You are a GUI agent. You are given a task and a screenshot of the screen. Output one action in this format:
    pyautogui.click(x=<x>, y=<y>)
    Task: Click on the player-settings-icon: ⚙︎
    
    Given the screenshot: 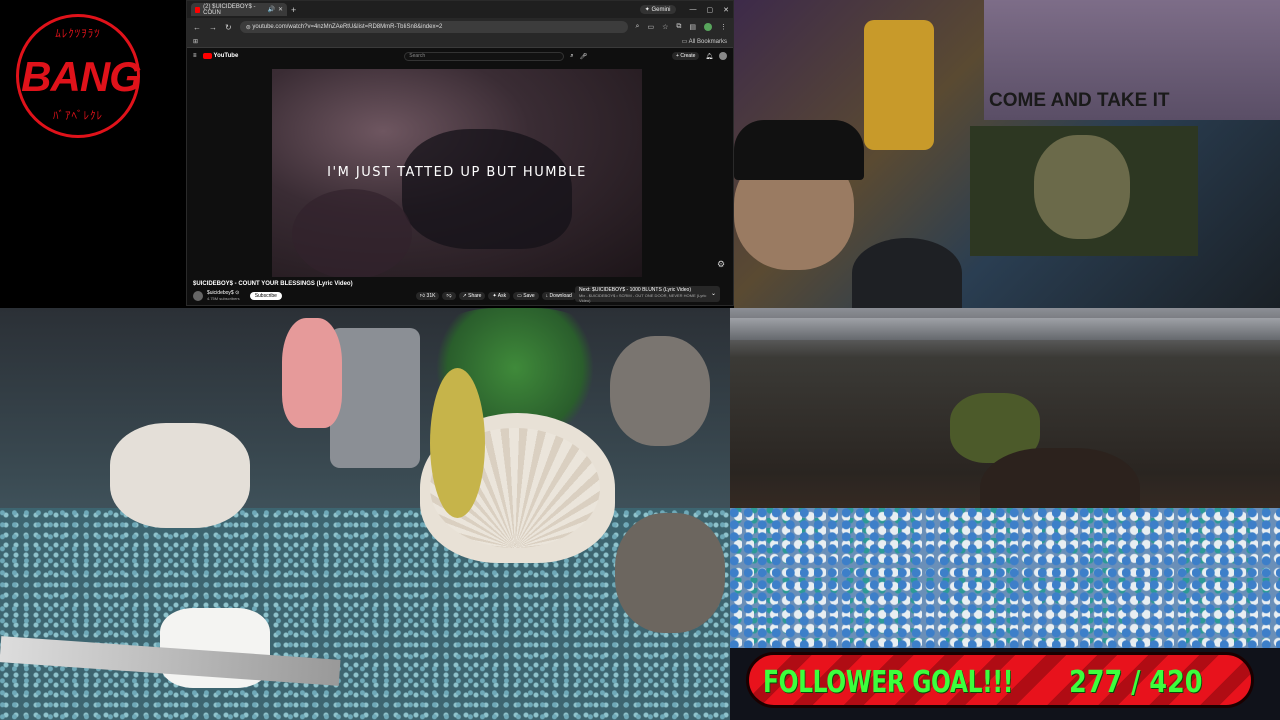 What is the action you would take?
    pyautogui.click(x=721, y=264)
    